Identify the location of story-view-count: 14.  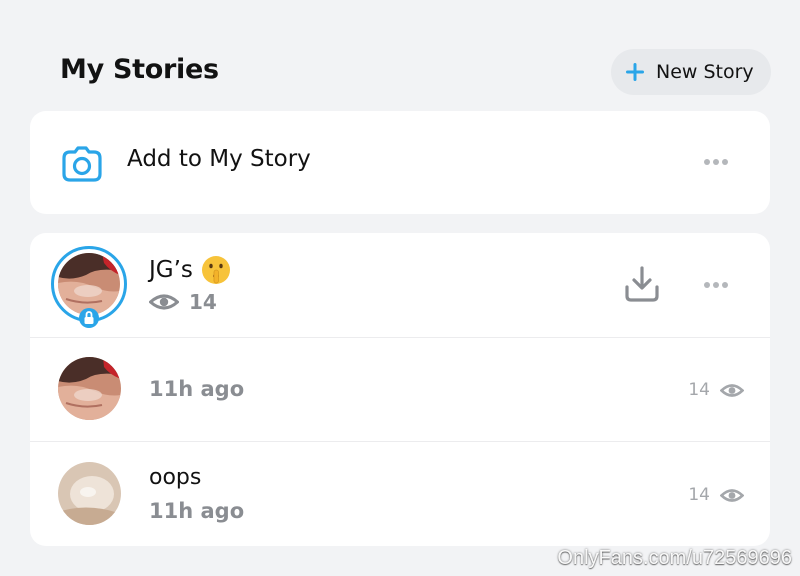
(203, 302).